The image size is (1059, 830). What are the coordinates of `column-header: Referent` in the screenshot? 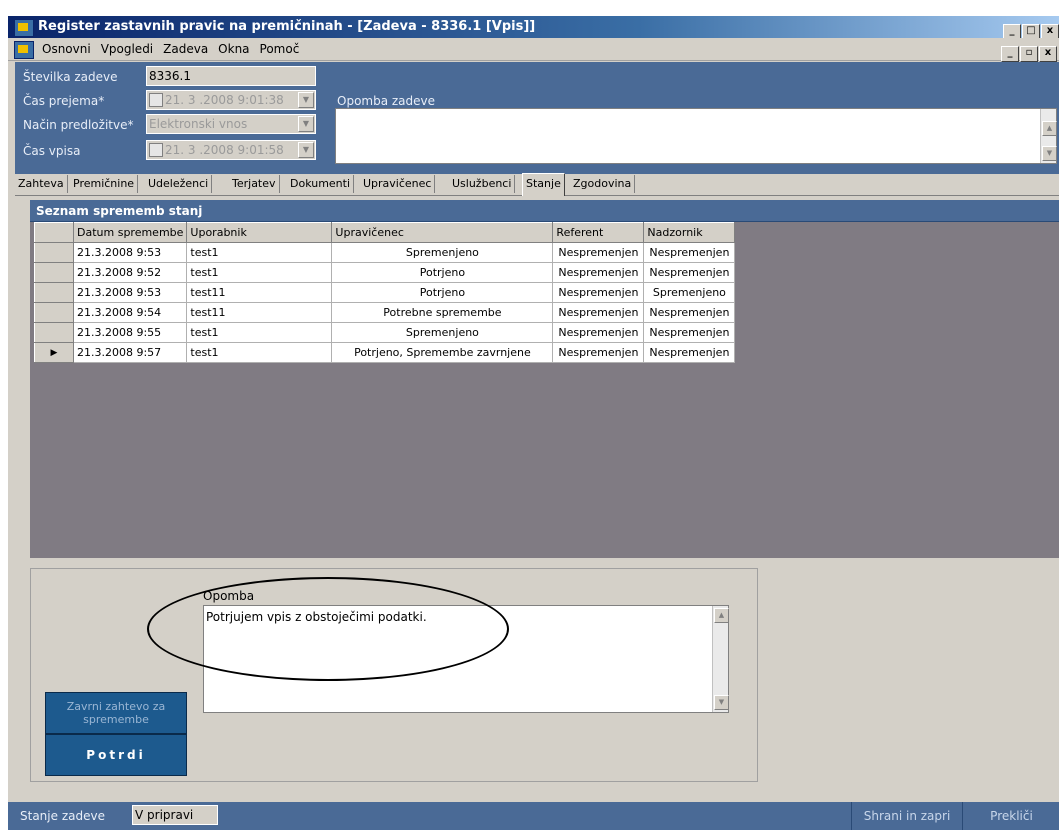 It's located at (598, 232).